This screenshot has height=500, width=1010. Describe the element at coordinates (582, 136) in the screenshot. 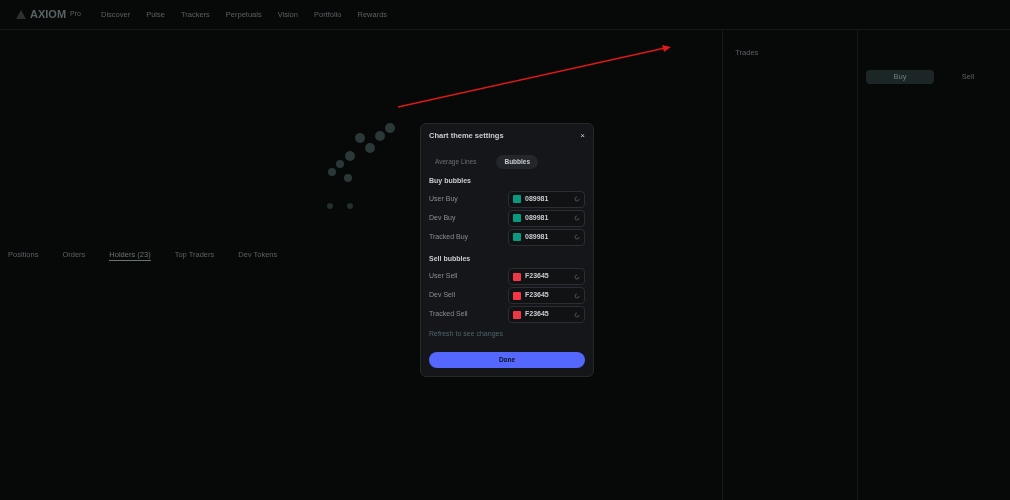

I see `close-button: ×` at that location.